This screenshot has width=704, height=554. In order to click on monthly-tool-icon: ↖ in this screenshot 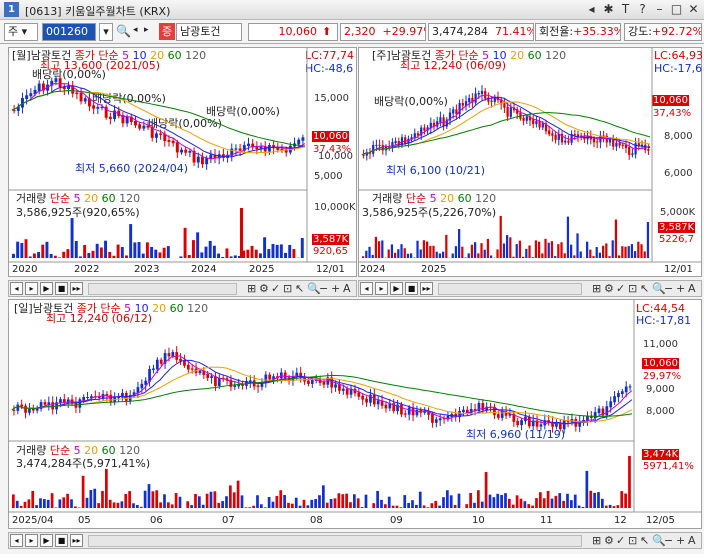, I will do `click(299, 288)`.